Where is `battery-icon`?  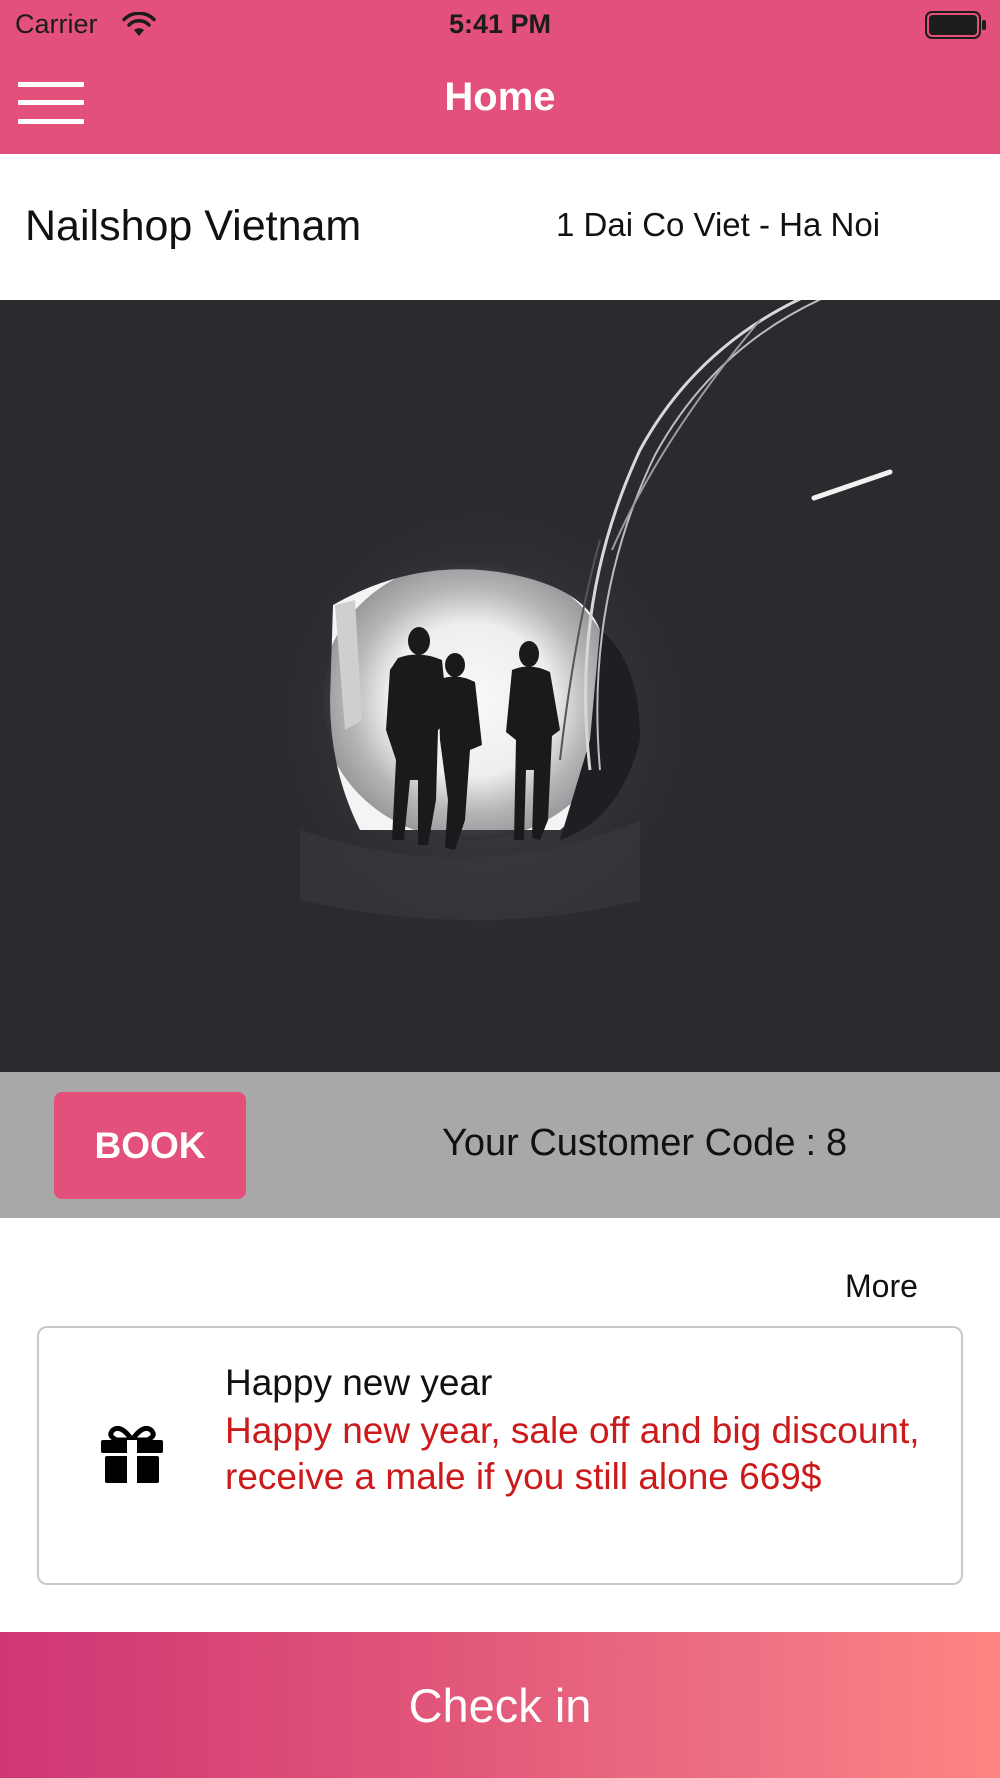 battery-icon is located at coordinates (955, 25).